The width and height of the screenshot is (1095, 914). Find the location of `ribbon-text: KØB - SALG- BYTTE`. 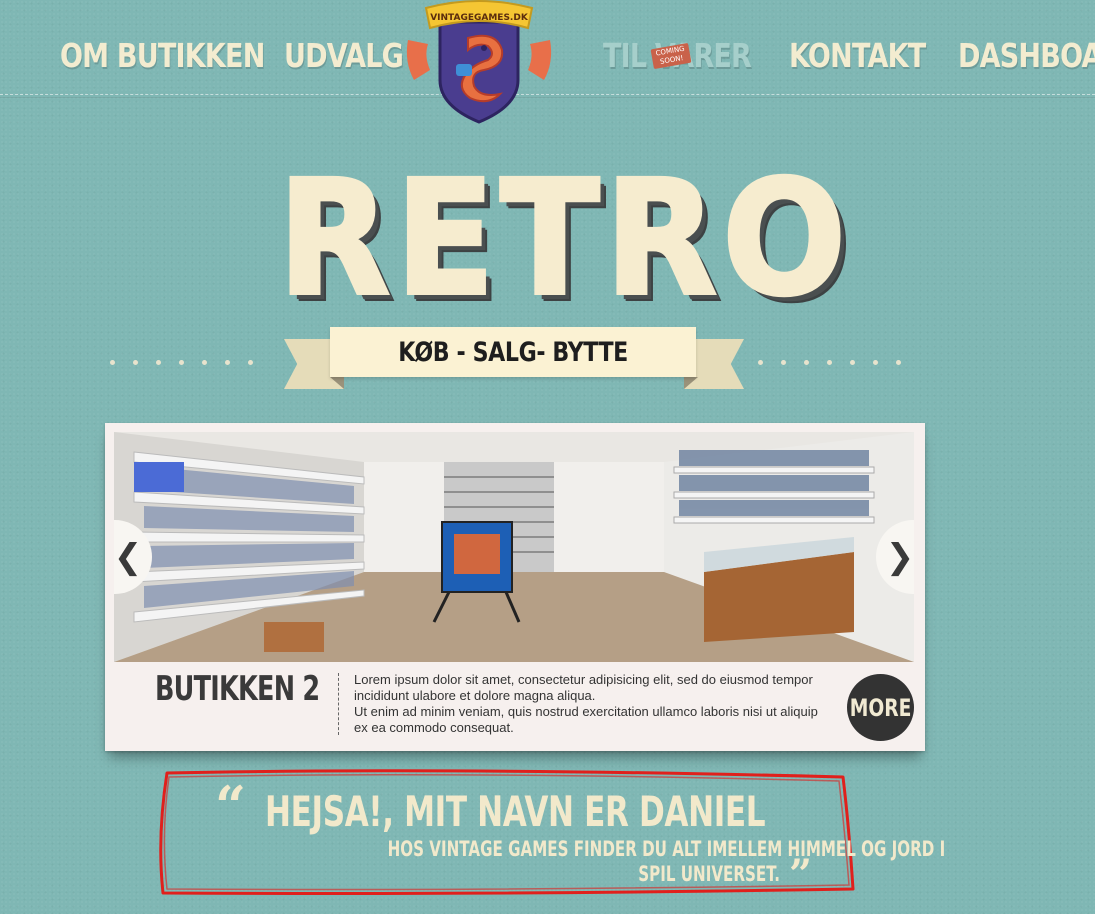

ribbon-text: KØB - SALG- BYTTE is located at coordinates (513, 352).